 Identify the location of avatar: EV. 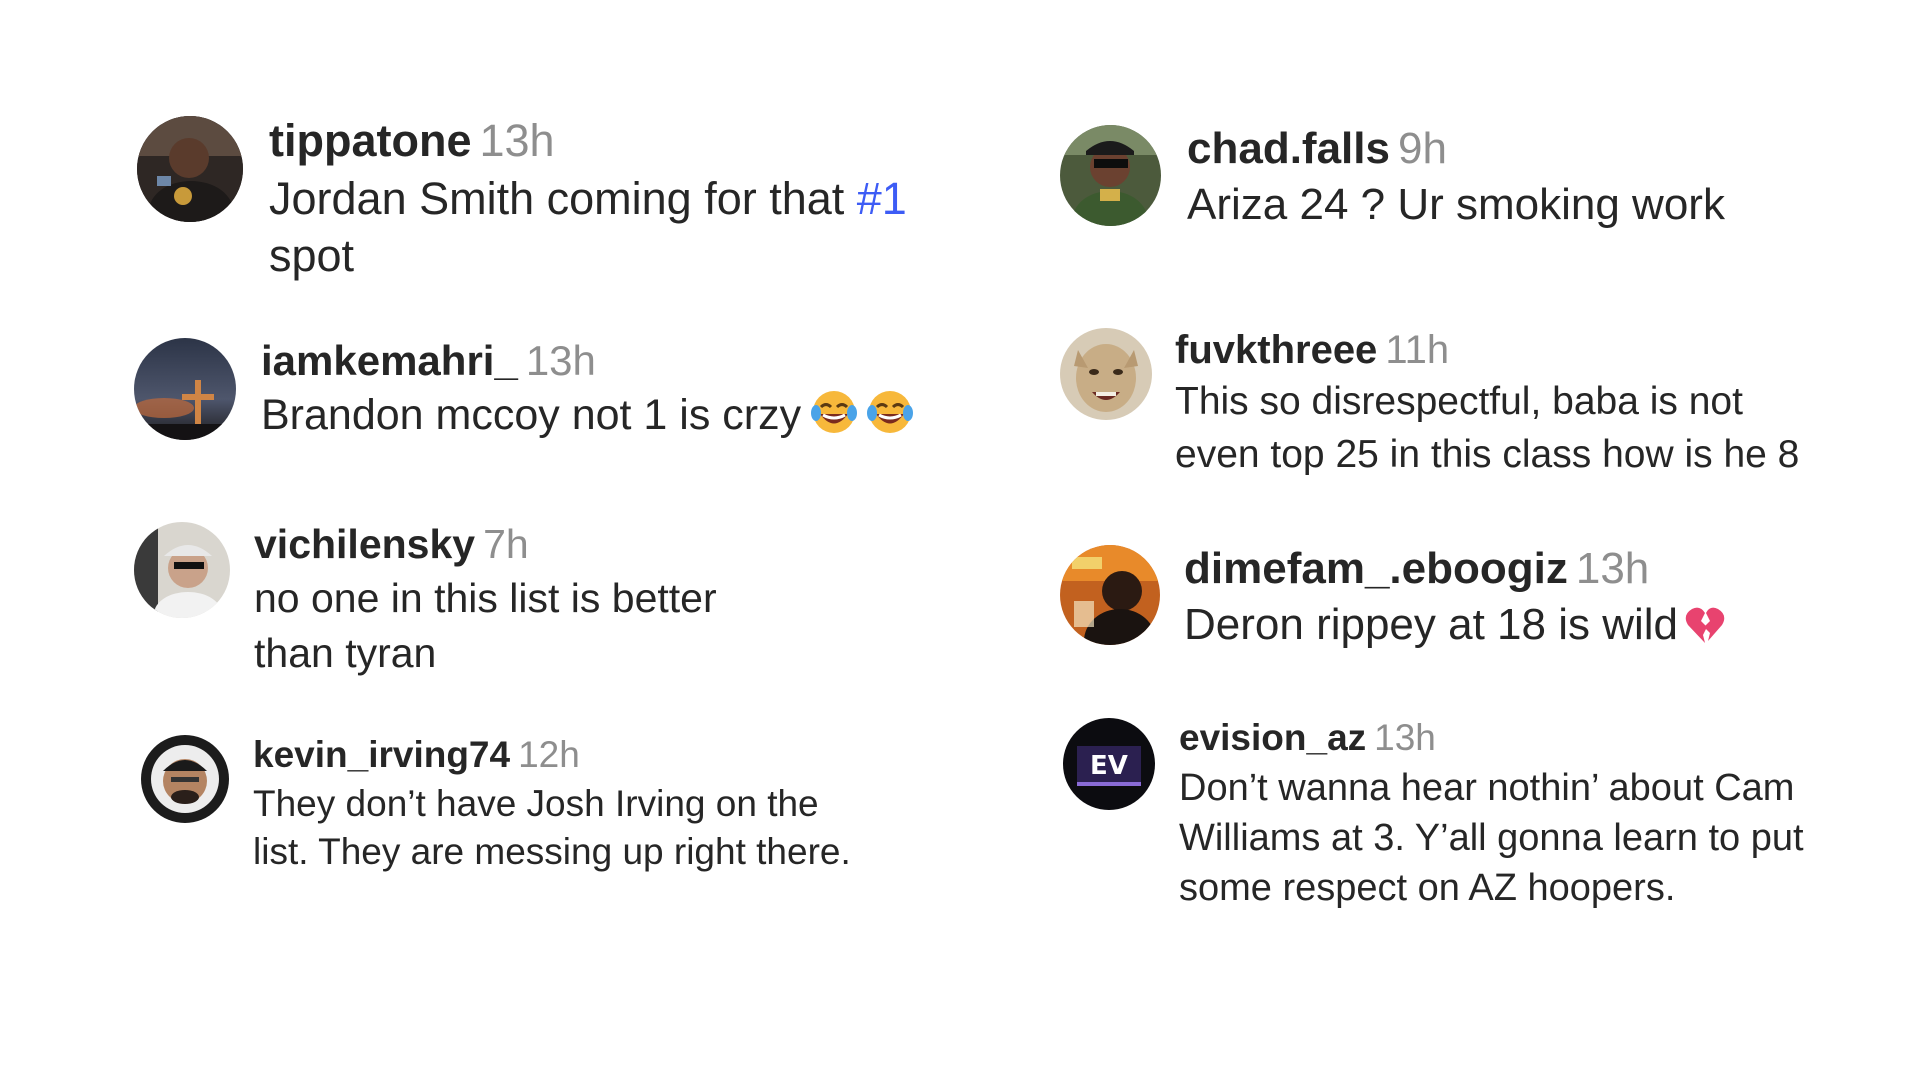
(1109, 764).